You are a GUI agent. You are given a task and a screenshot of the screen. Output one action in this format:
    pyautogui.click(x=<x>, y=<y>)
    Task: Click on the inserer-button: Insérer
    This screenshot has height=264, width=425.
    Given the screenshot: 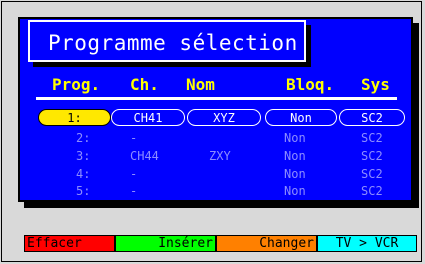 What is the action you would take?
    pyautogui.click(x=165, y=243)
    